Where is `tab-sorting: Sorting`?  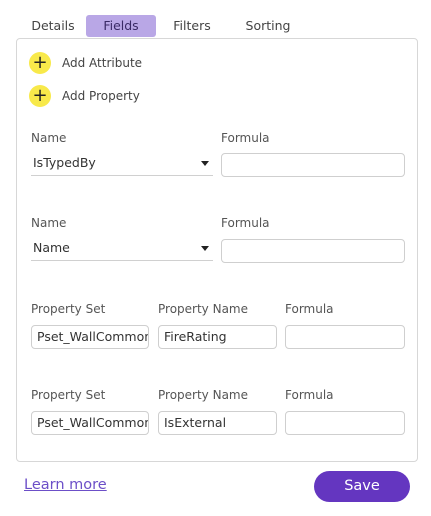 tab-sorting: Sorting is located at coordinates (268, 26).